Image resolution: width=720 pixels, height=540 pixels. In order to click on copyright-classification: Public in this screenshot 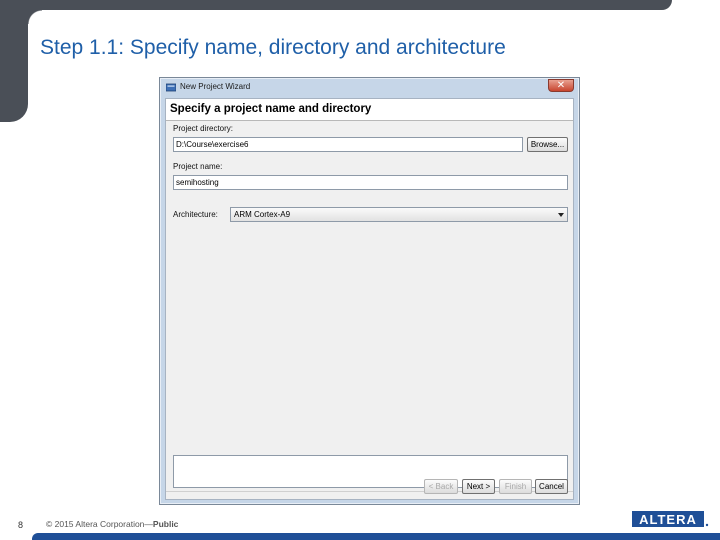, I will do `click(165, 524)`.